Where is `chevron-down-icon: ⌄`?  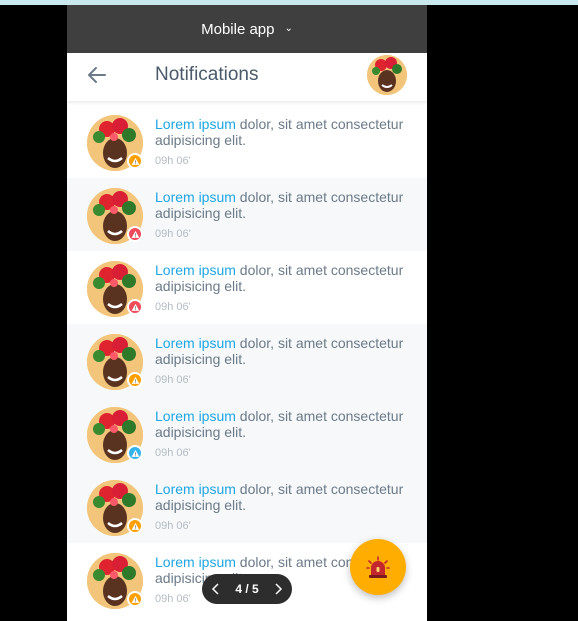
chevron-down-icon: ⌄ is located at coordinates (288, 28).